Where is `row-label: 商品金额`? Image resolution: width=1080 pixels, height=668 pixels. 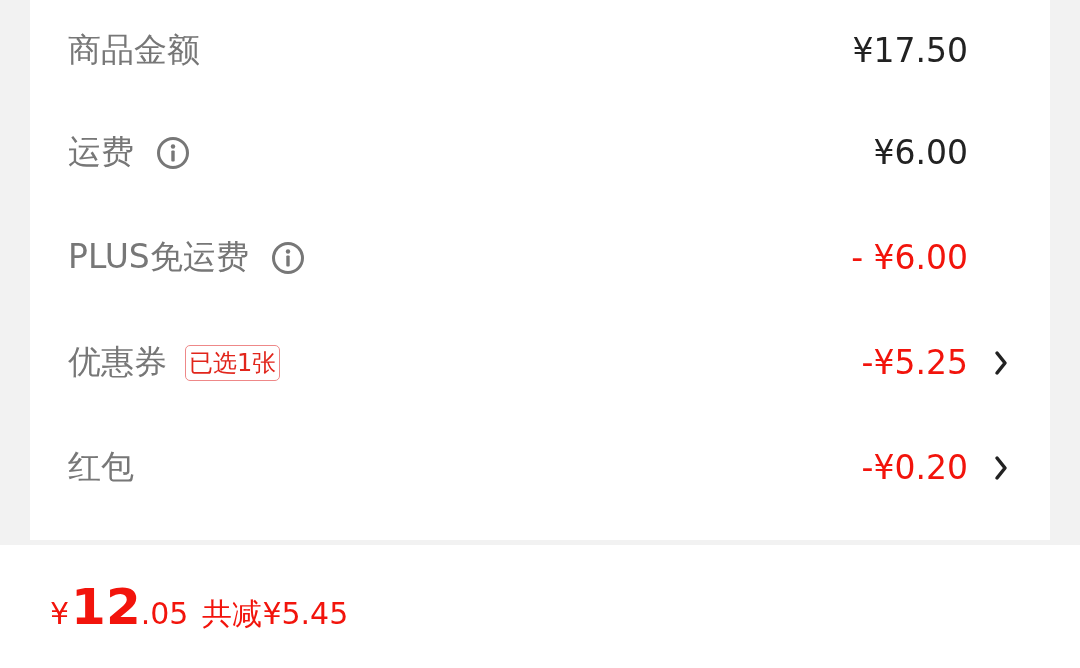 row-label: 商品金额 is located at coordinates (134, 49).